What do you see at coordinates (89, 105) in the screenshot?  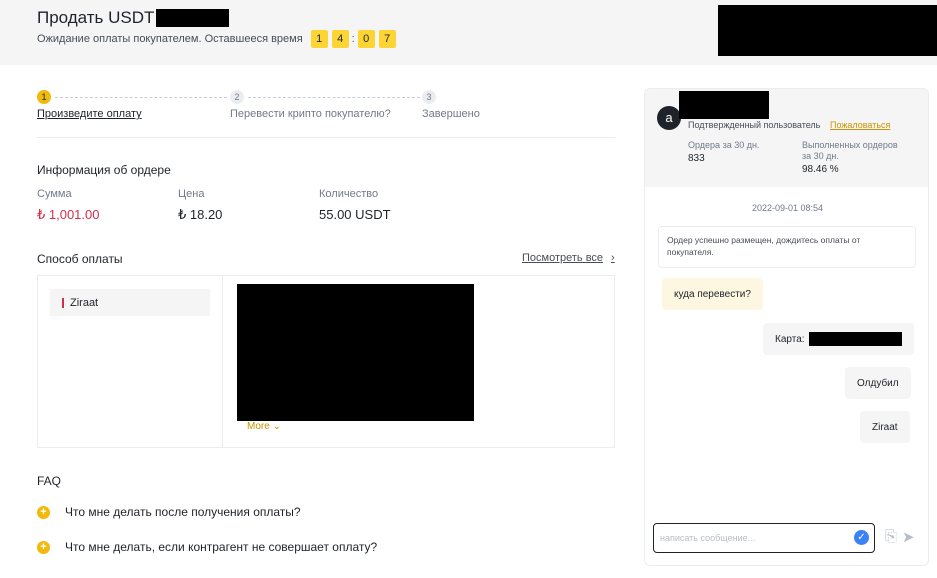 I see `step-1: 1 Произведите оплату` at bounding box center [89, 105].